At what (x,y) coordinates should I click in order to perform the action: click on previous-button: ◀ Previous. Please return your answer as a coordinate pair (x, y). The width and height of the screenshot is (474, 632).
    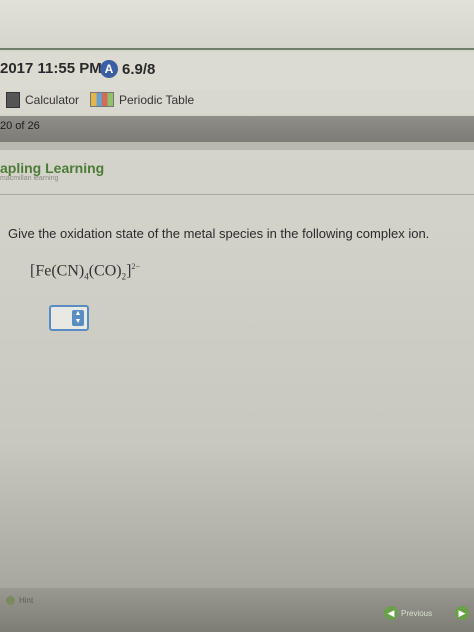
    Looking at the image, I should click on (408, 613).